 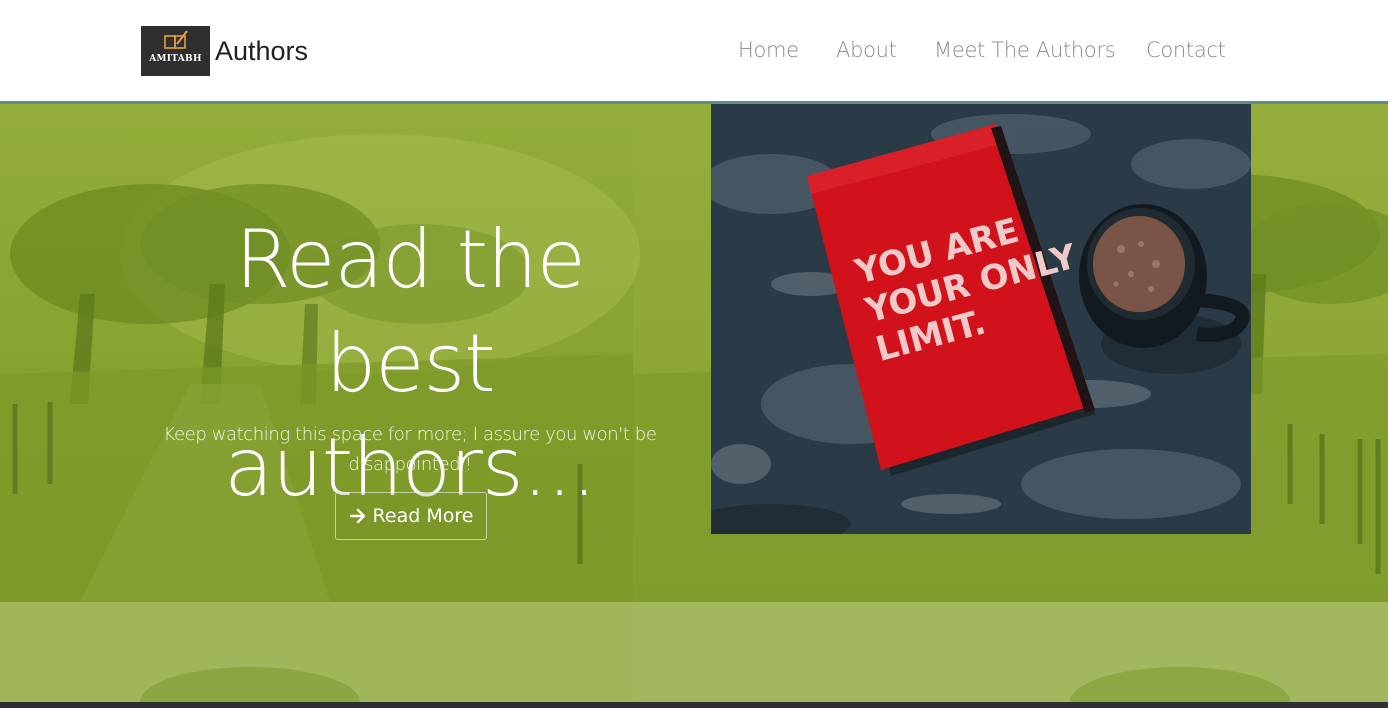 I want to click on main-nav: Home About Meet The Authors Contact, so click(x=694, y=53).